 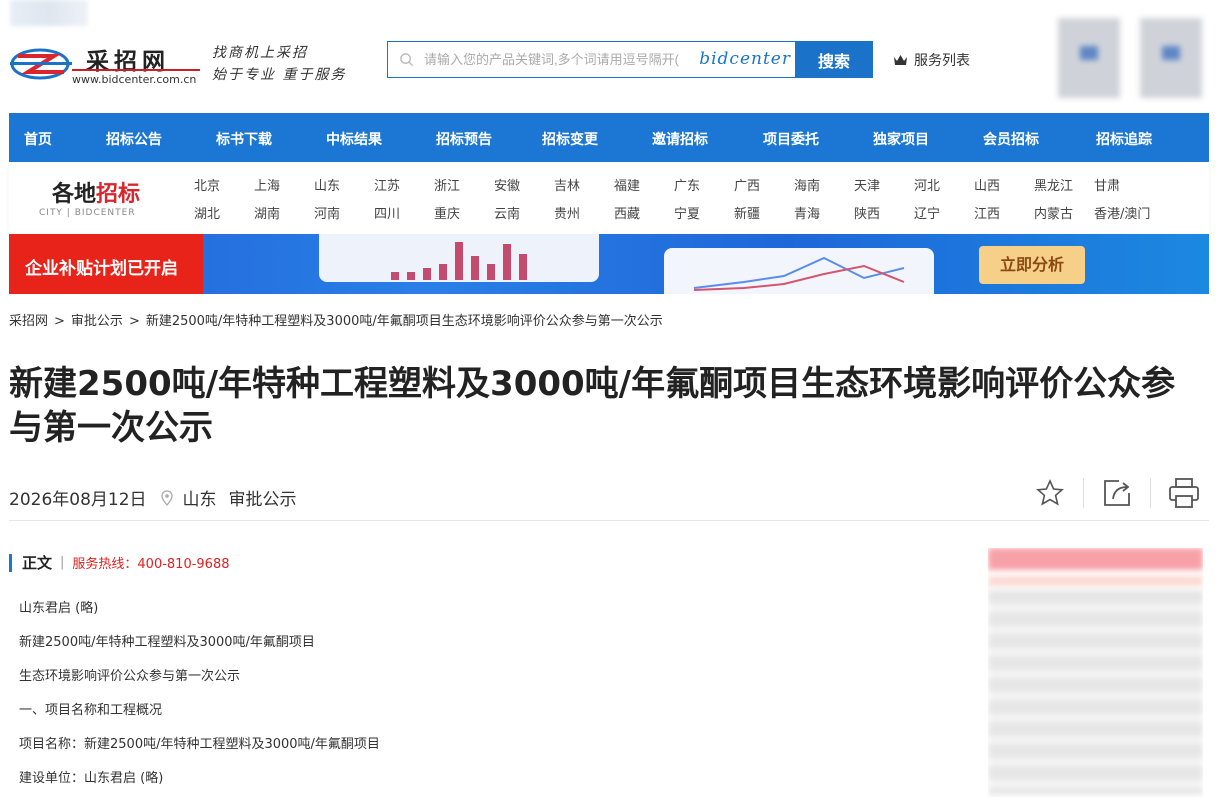 What do you see at coordinates (1124, 139) in the screenshot?
I see `nav-item-bid-tracking: 招标追踪` at bounding box center [1124, 139].